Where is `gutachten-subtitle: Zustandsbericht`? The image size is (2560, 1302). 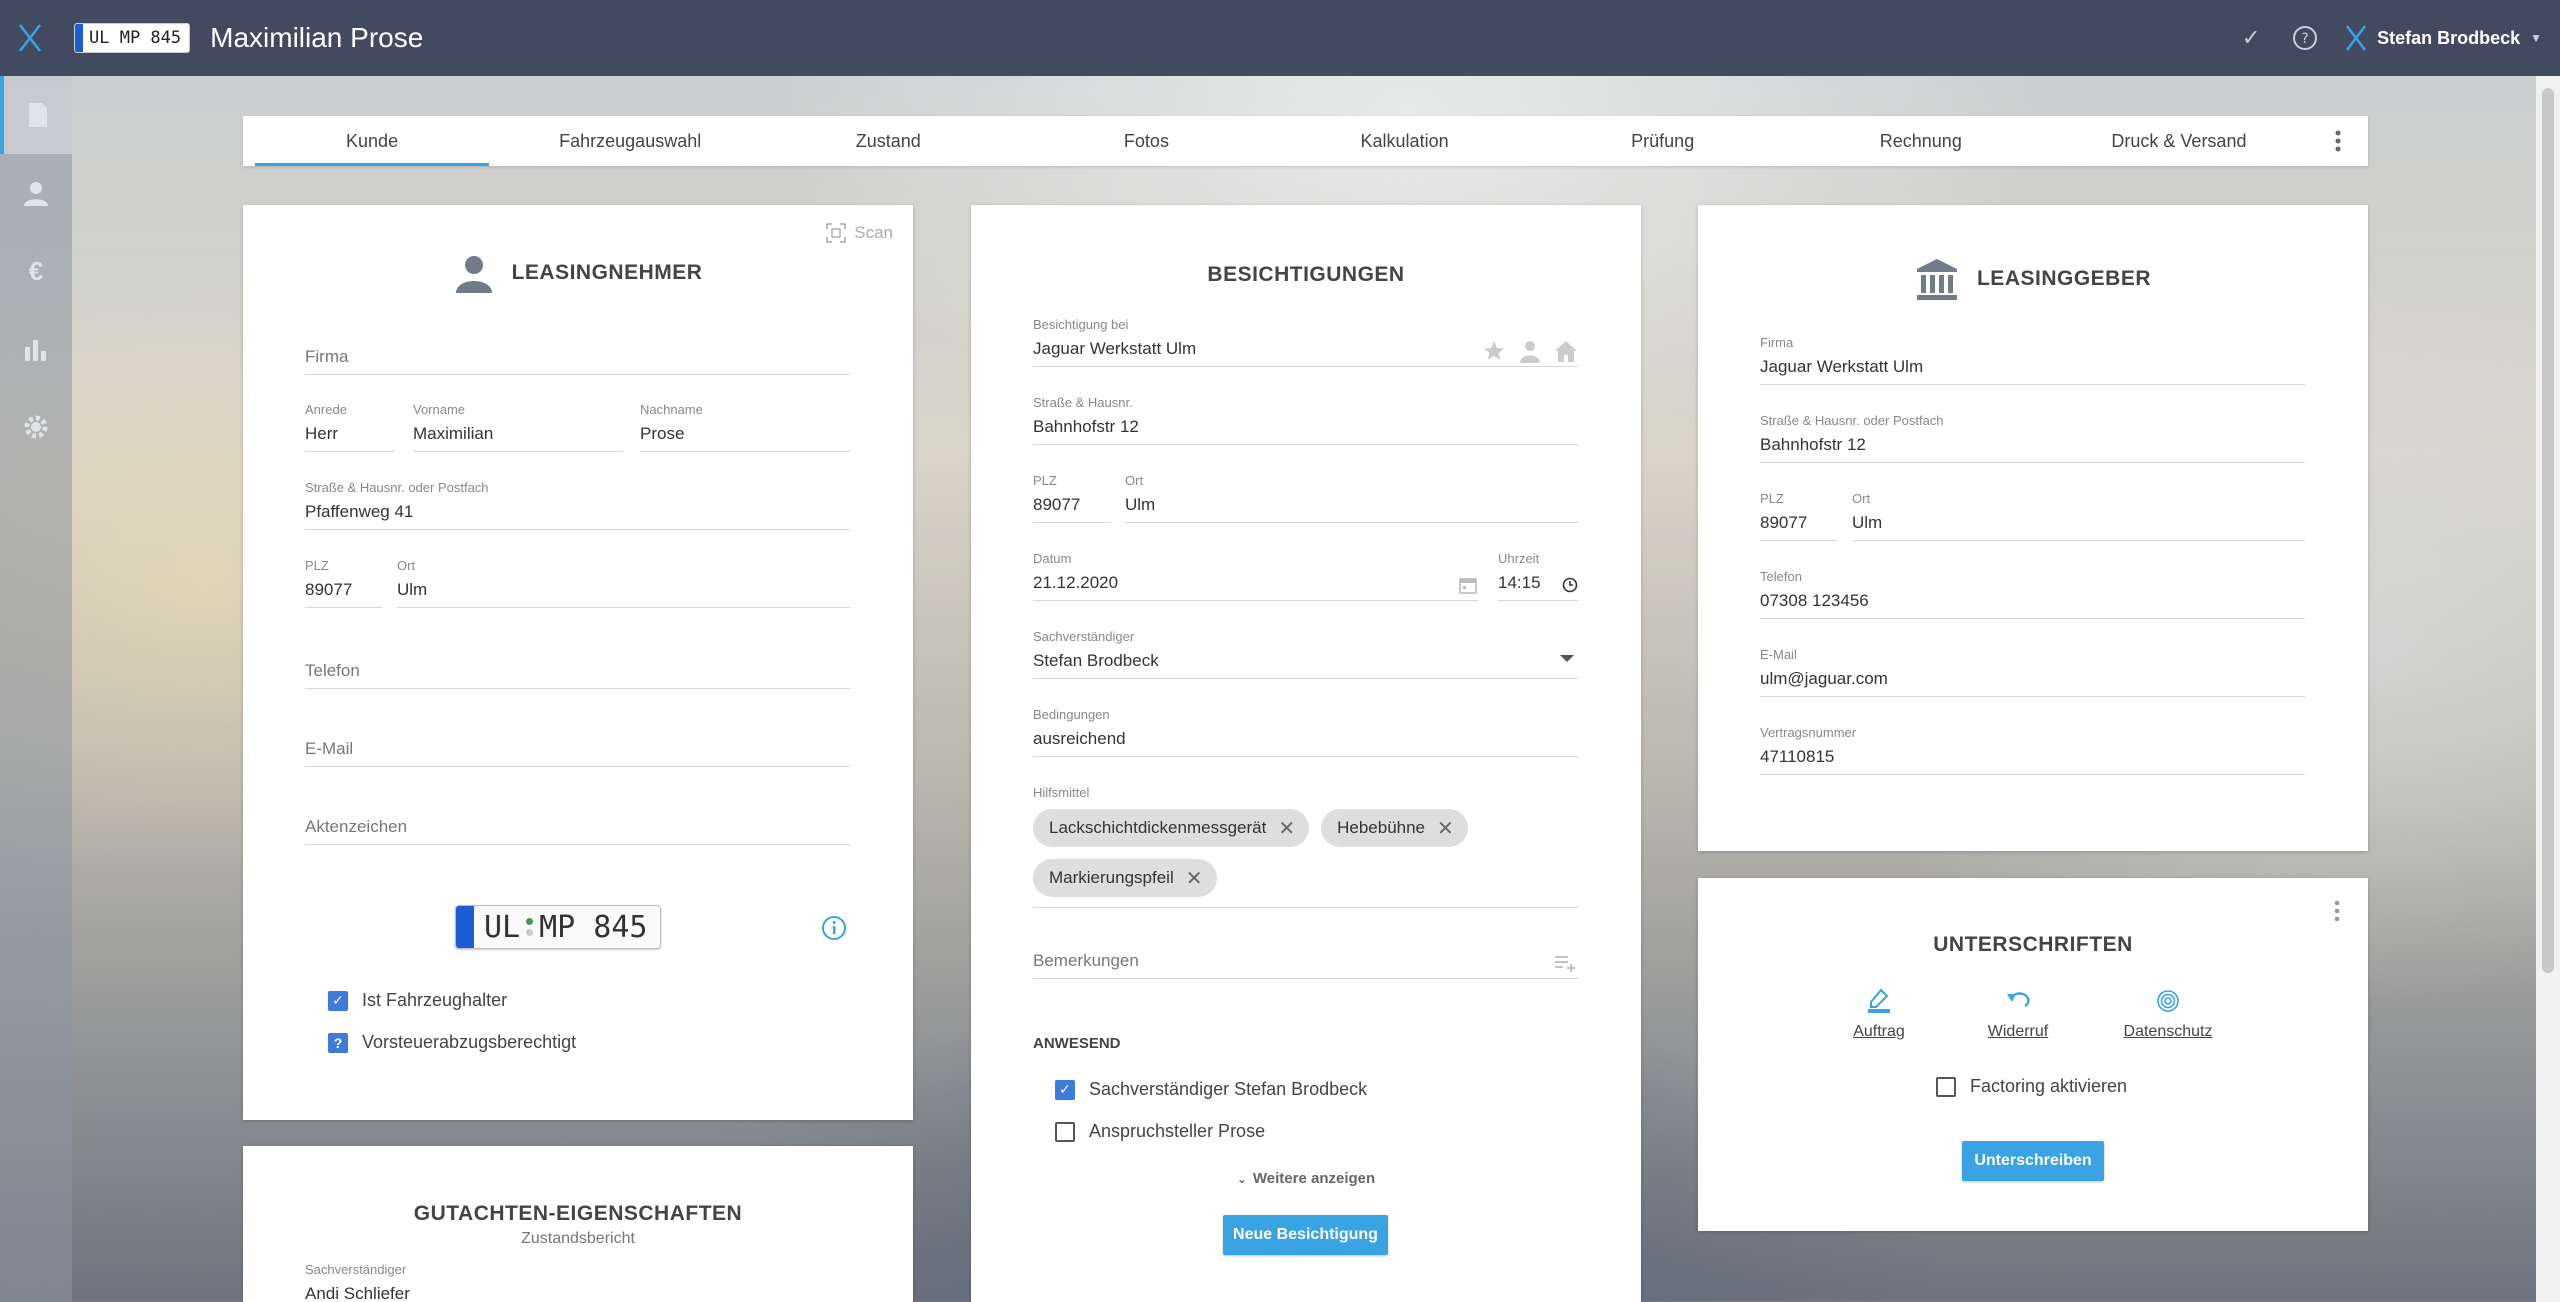 gutachten-subtitle: Zustandsbericht is located at coordinates (578, 1239).